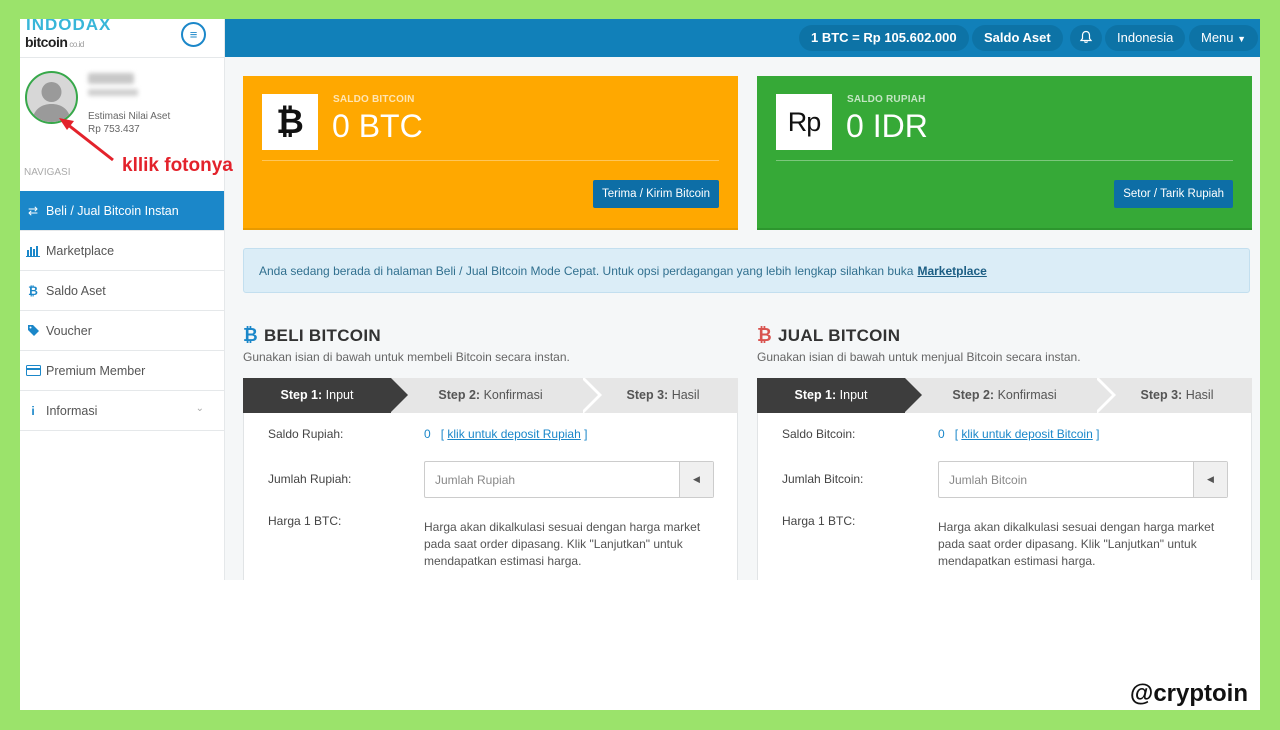 This screenshot has height=730, width=1280. Describe the element at coordinates (86, 140) in the screenshot. I see `annotation-arrow` at that location.